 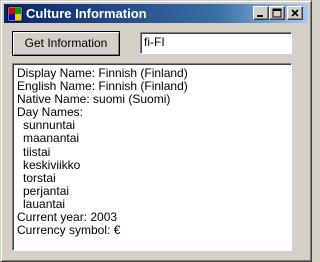 I want to click on day-name-item: tiistai, so click(x=37, y=151).